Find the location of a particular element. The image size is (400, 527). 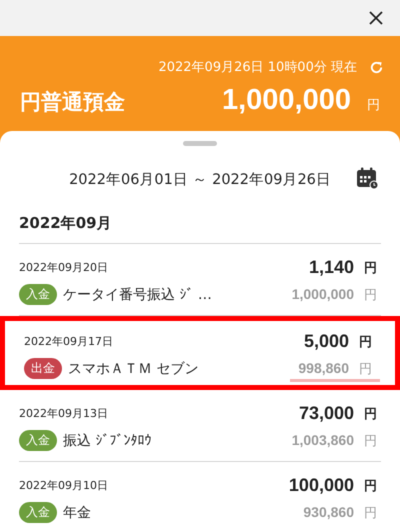

running-balance: 998,860 is located at coordinates (323, 368).